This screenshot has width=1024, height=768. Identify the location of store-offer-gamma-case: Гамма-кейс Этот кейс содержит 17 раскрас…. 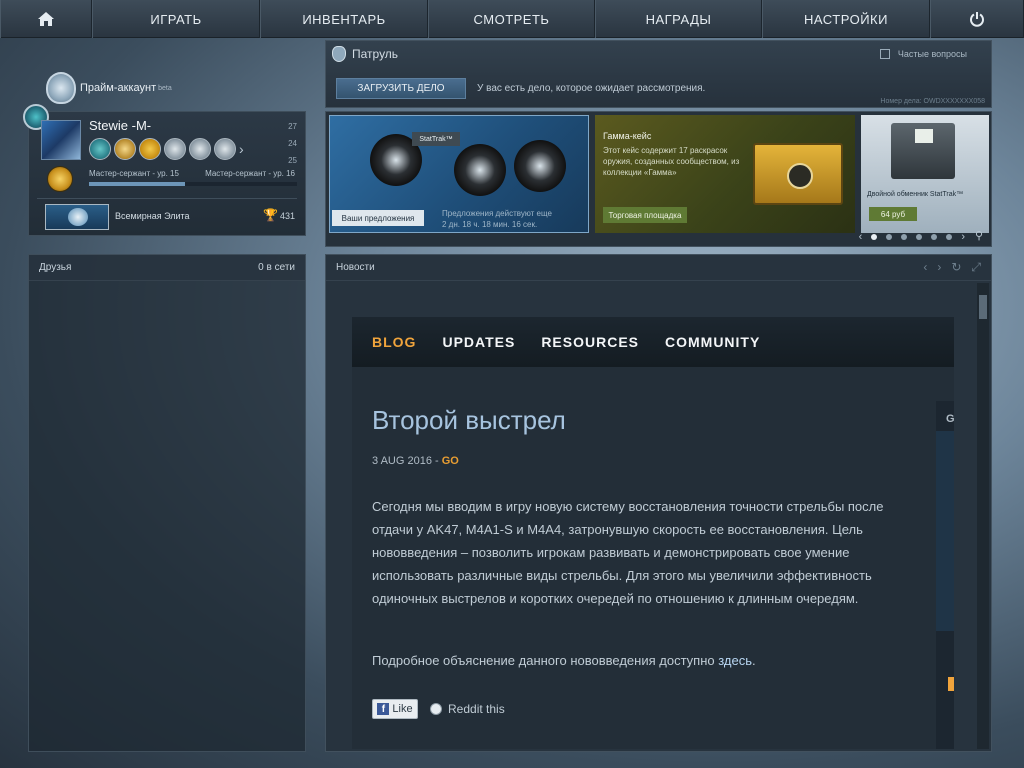
(725, 174).